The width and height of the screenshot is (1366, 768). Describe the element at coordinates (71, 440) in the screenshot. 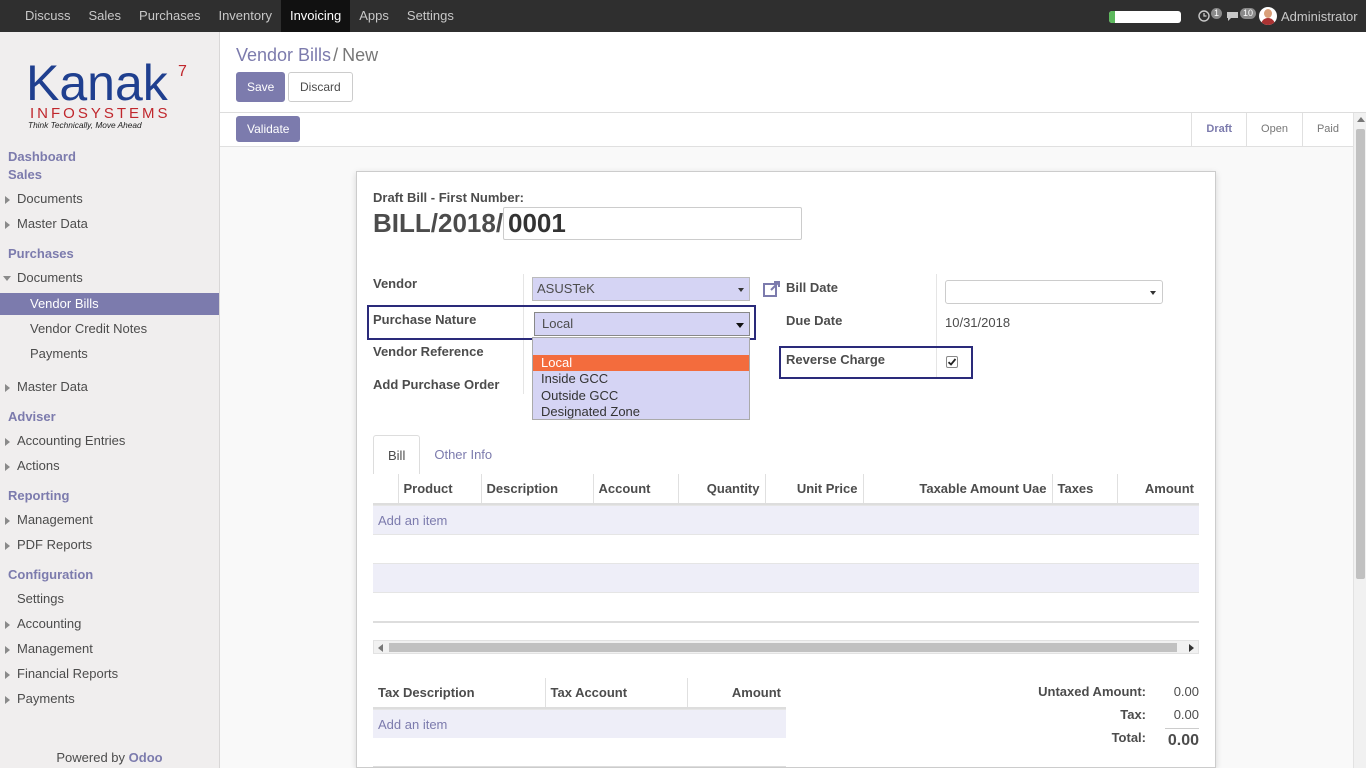

I see `sidebar-item-label: Accounting Entries` at that location.